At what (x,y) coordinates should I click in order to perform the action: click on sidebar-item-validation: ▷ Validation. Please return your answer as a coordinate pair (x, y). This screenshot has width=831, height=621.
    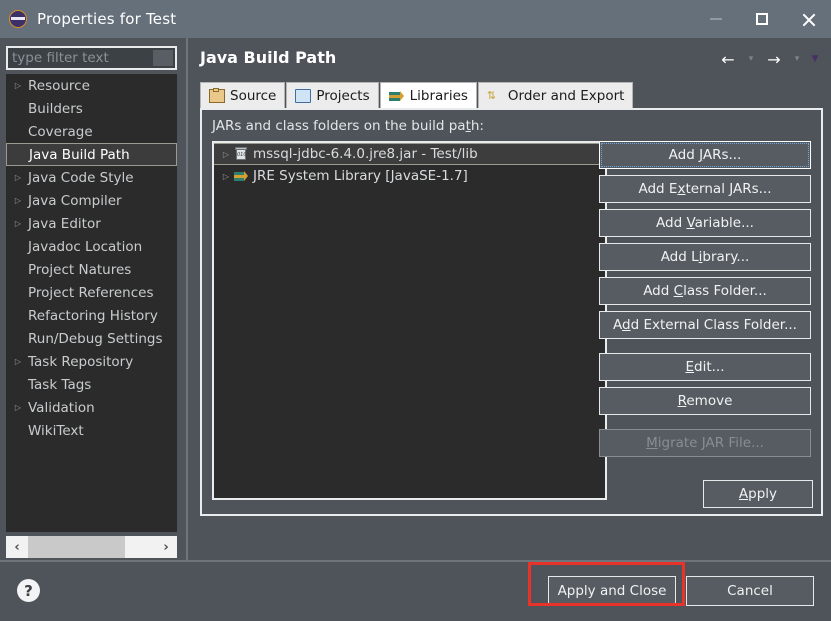
    Looking at the image, I should click on (91, 407).